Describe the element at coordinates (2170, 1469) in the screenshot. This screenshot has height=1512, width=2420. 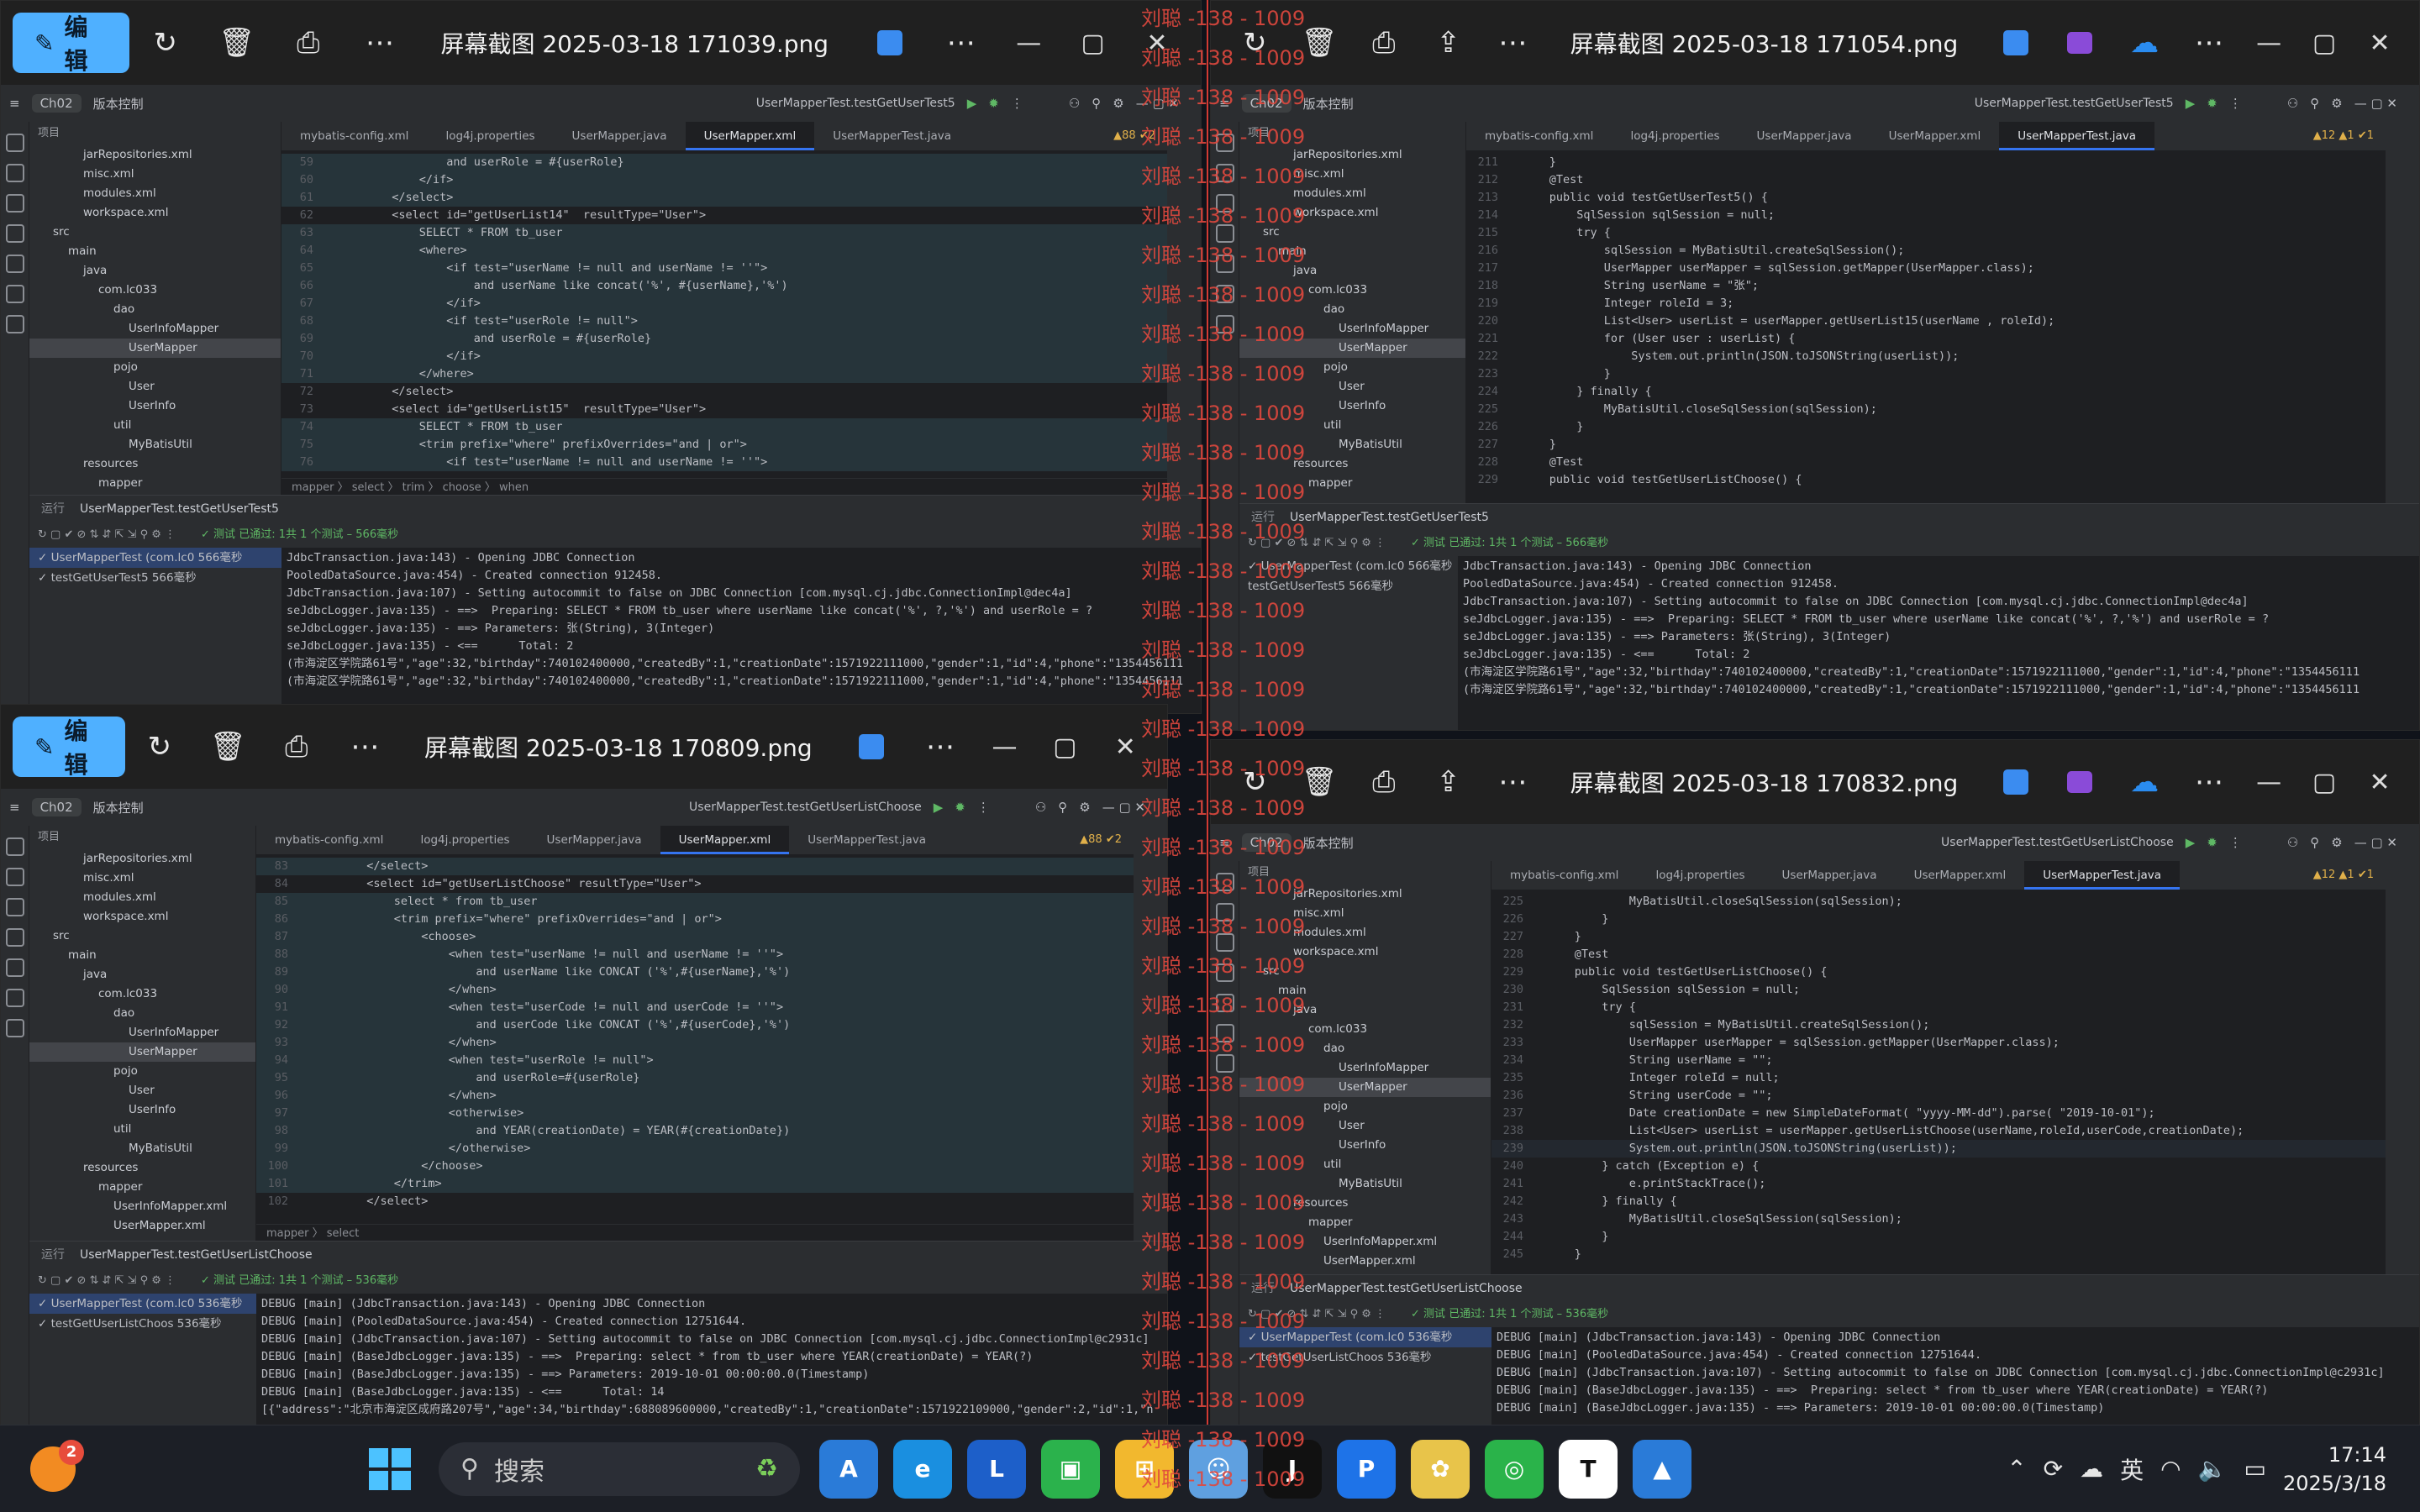
I see `wifi-icon: ◠` at that location.